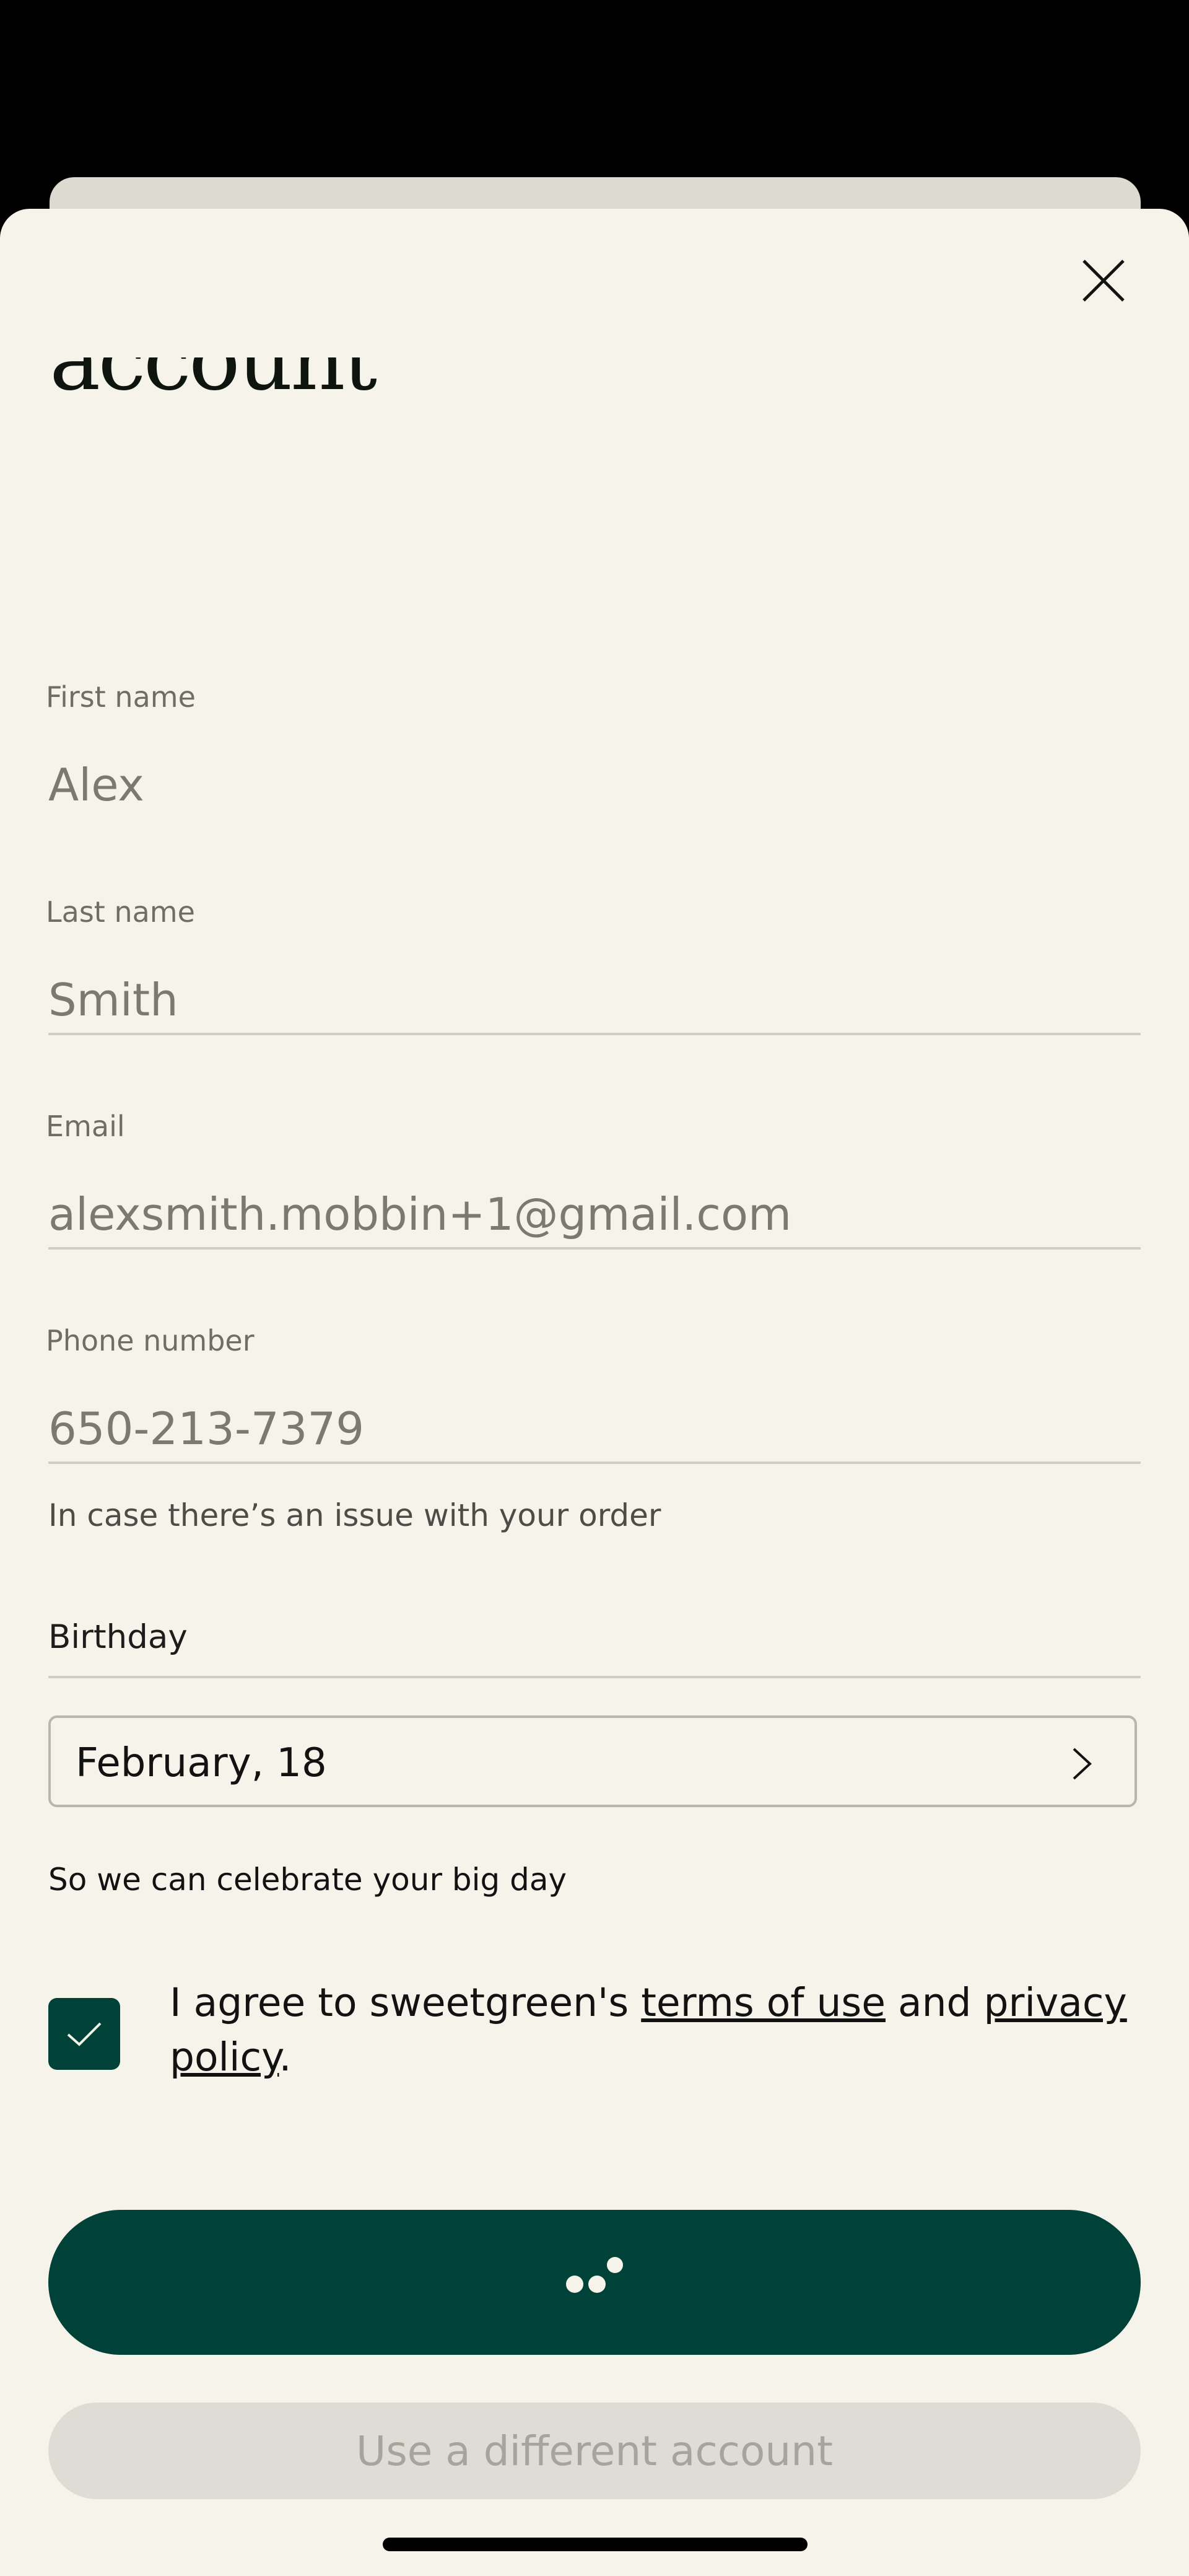  What do you see at coordinates (594, 2451) in the screenshot?
I see `use-different-account-button: Use a different account` at bounding box center [594, 2451].